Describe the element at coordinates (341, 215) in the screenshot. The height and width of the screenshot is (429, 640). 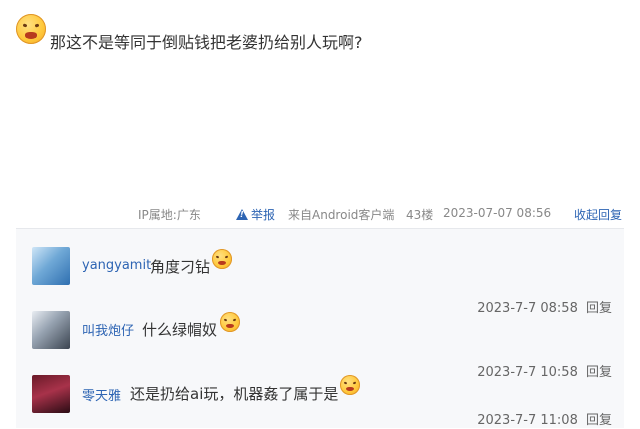
I see `client-source: 来自Android客户端` at that location.